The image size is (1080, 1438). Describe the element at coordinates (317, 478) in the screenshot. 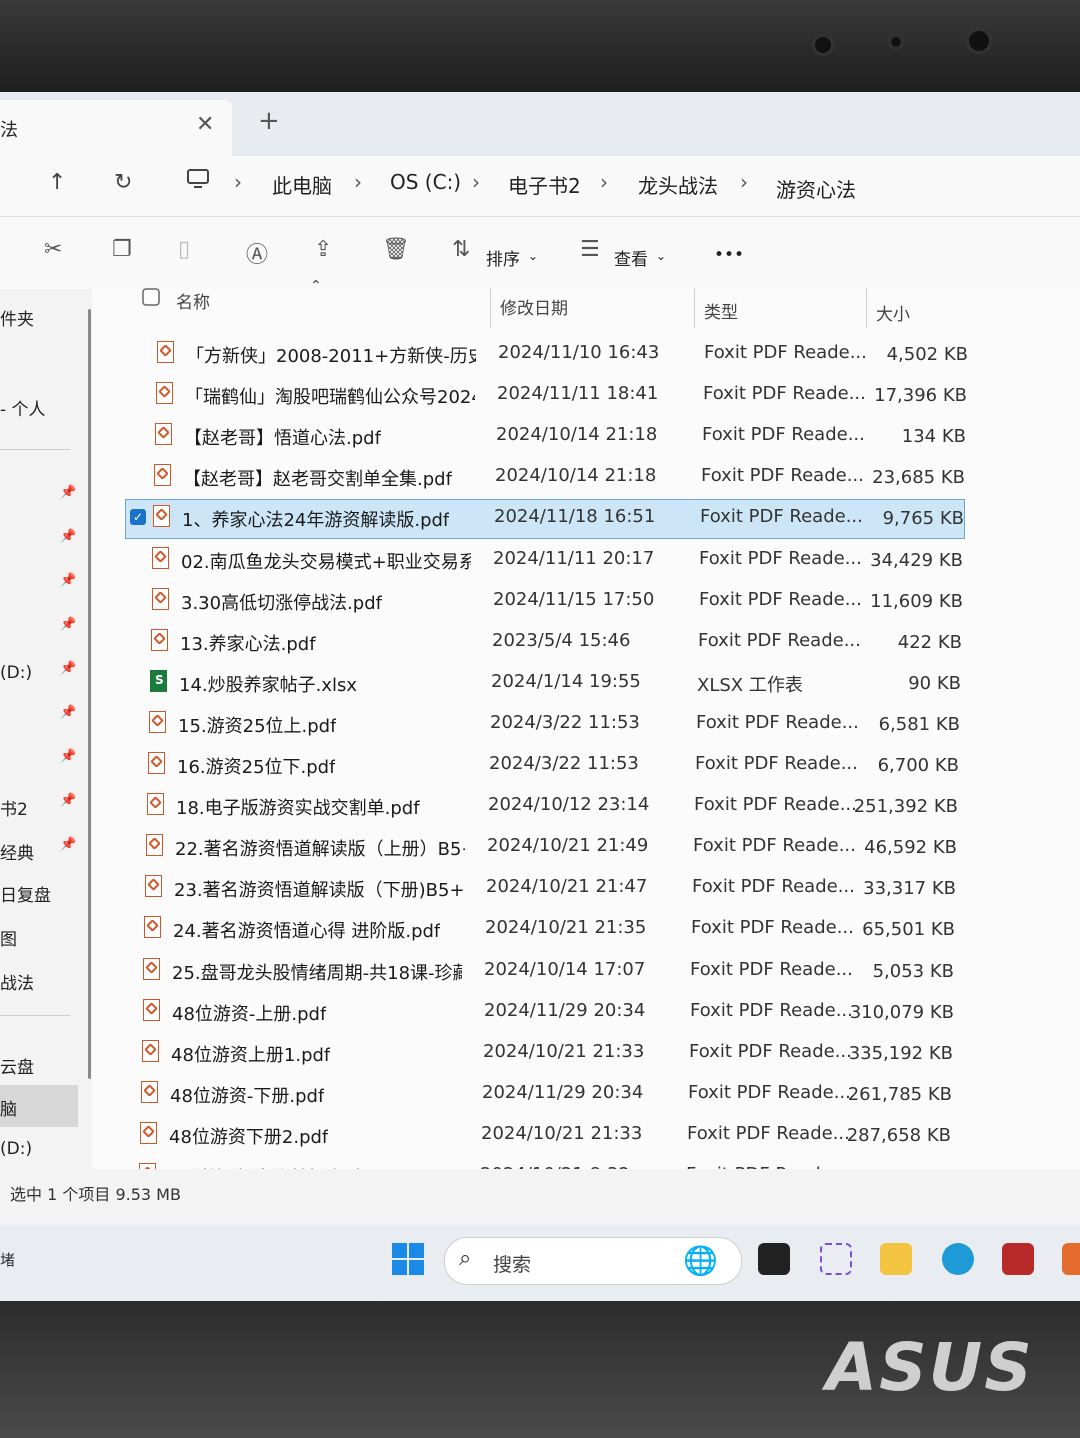

I see `file-name: 【赵老哥】赵老哥交割单全集.pdf` at that location.